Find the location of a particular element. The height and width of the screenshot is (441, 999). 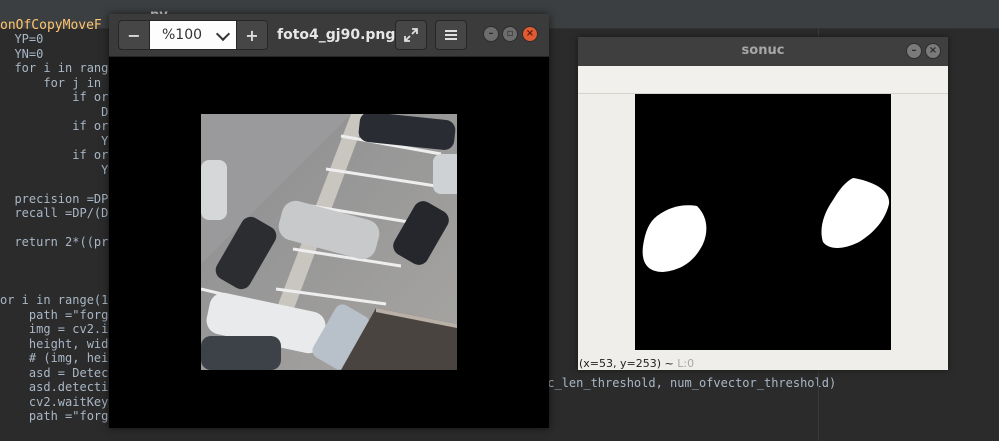

minus-icon: − is located at coordinates (134, 35).